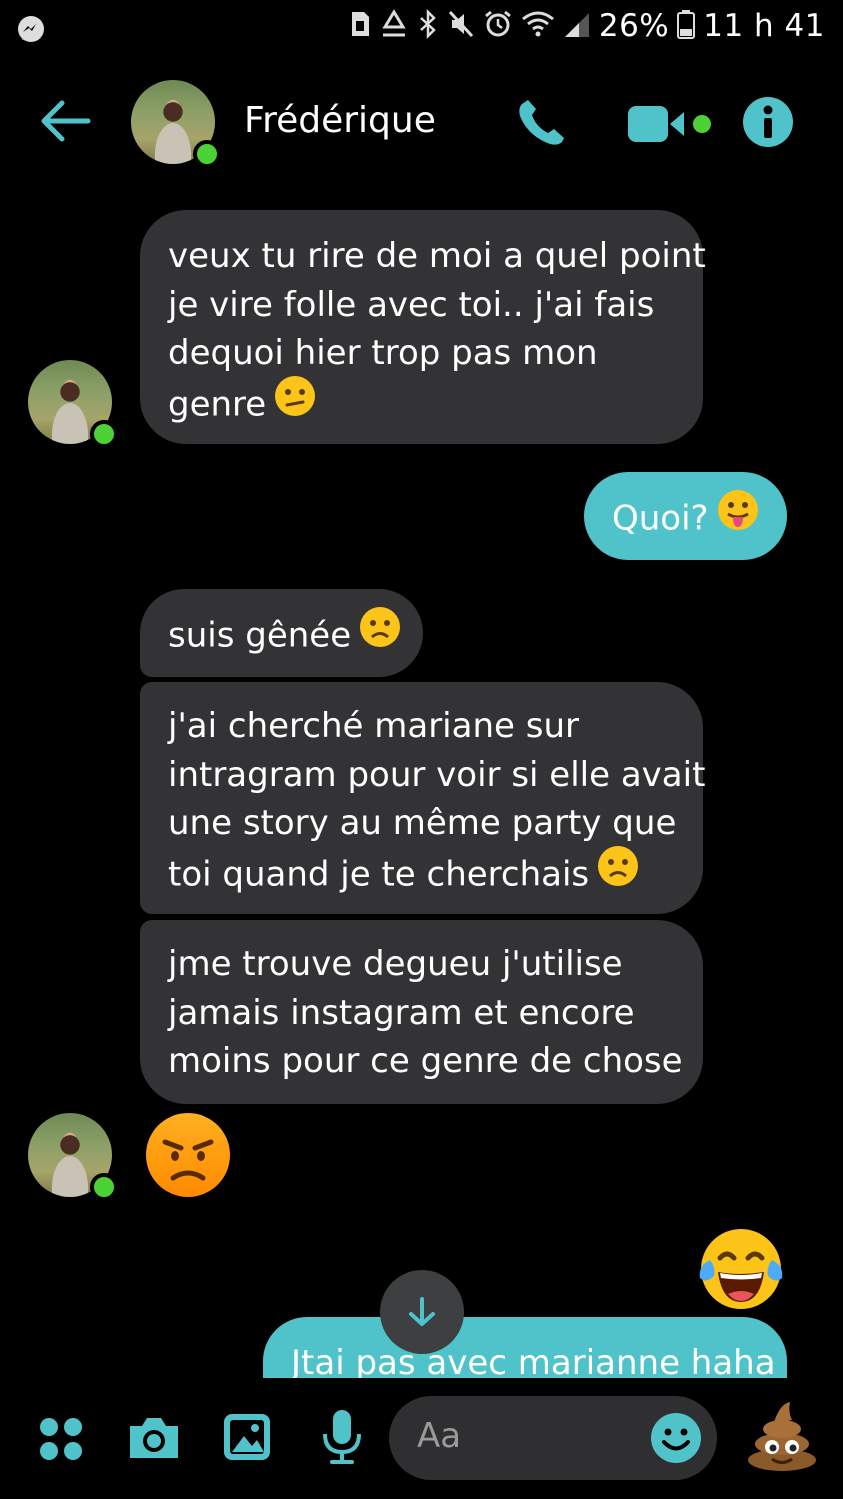 The width and height of the screenshot is (843, 1499). What do you see at coordinates (542, 124) in the screenshot?
I see `phone-icon` at bounding box center [542, 124].